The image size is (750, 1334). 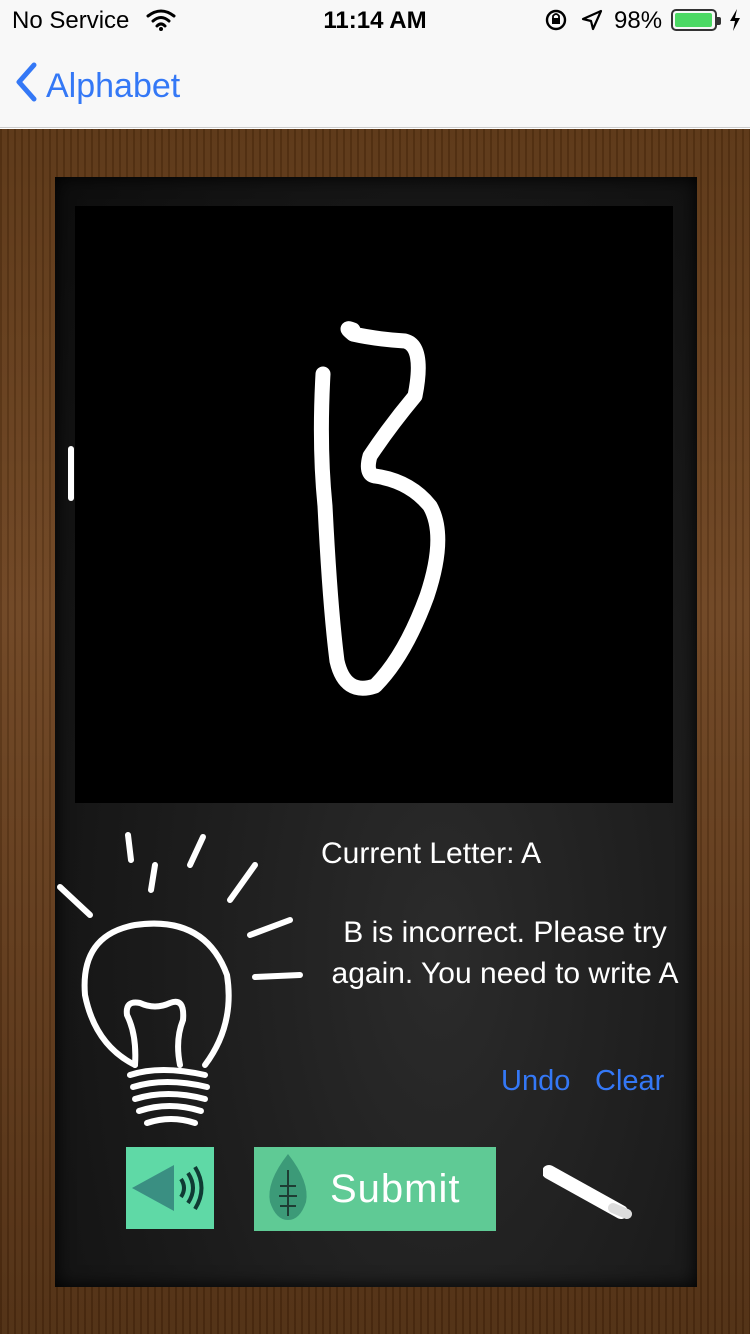 I want to click on undo-button: Undo, so click(x=535, y=1081).